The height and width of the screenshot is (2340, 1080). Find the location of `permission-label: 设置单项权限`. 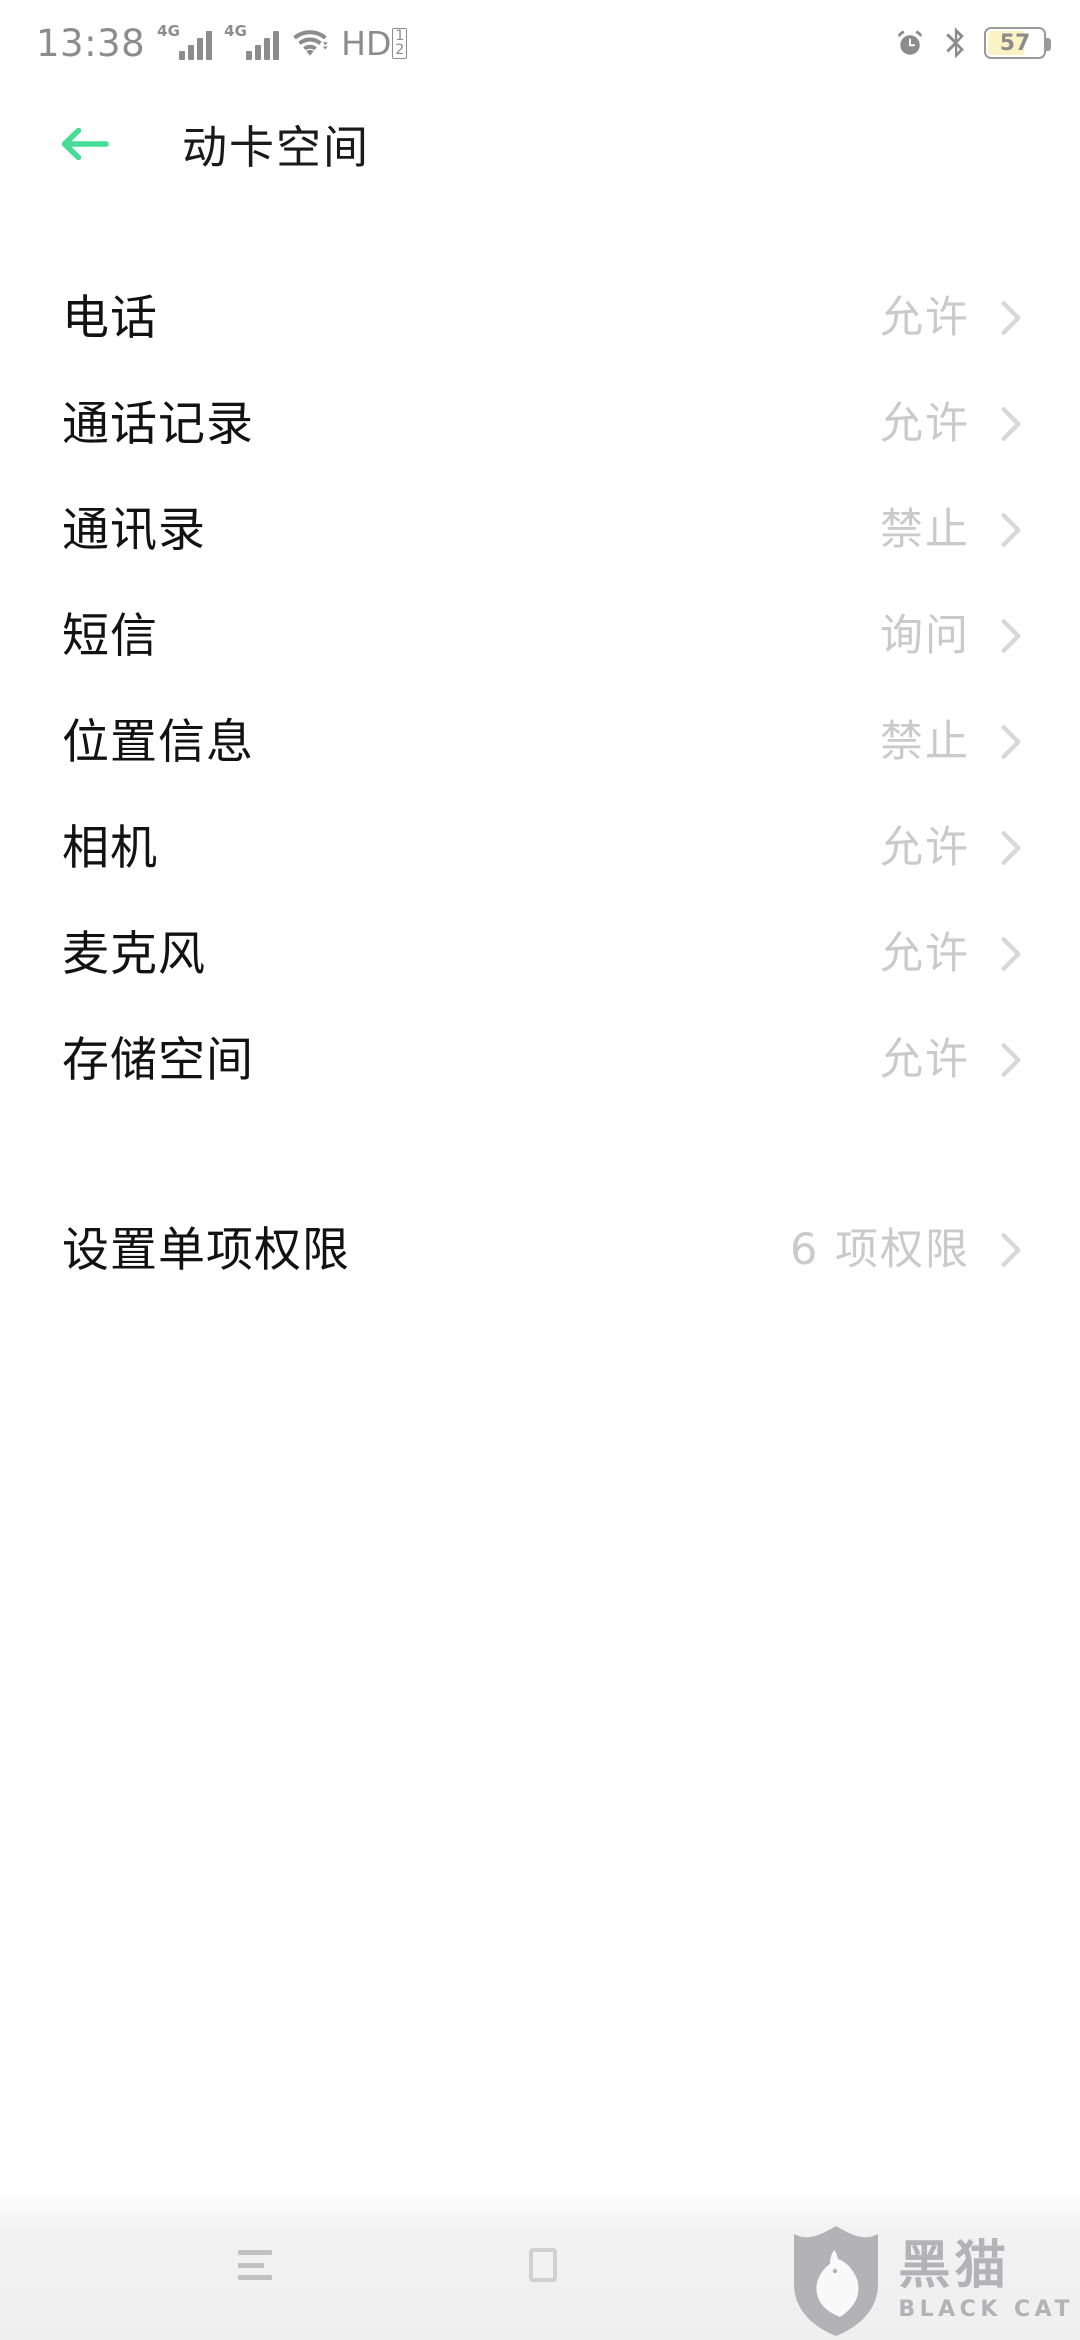

permission-label: 设置单项权限 is located at coordinates (206, 1250).